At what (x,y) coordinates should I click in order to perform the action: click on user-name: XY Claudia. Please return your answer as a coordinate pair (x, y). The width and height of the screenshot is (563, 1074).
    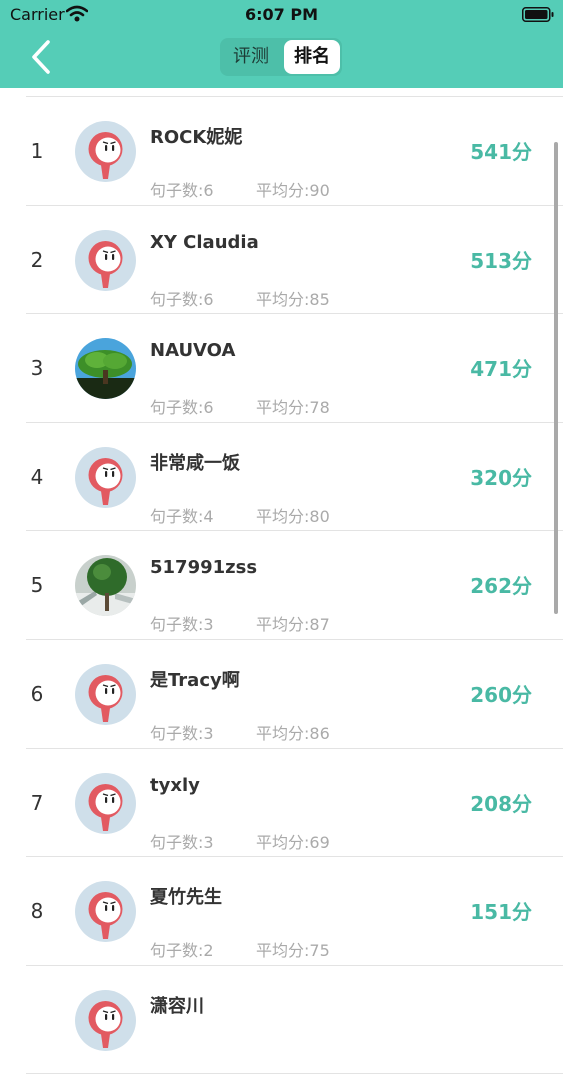
    Looking at the image, I should click on (204, 242).